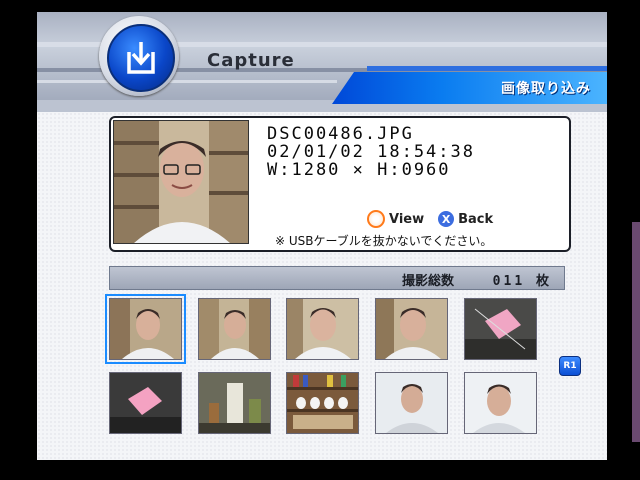 The image size is (640, 480). What do you see at coordinates (546, 89) in the screenshot?
I see `capture-jp-title: 画像取り込み` at bounding box center [546, 89].